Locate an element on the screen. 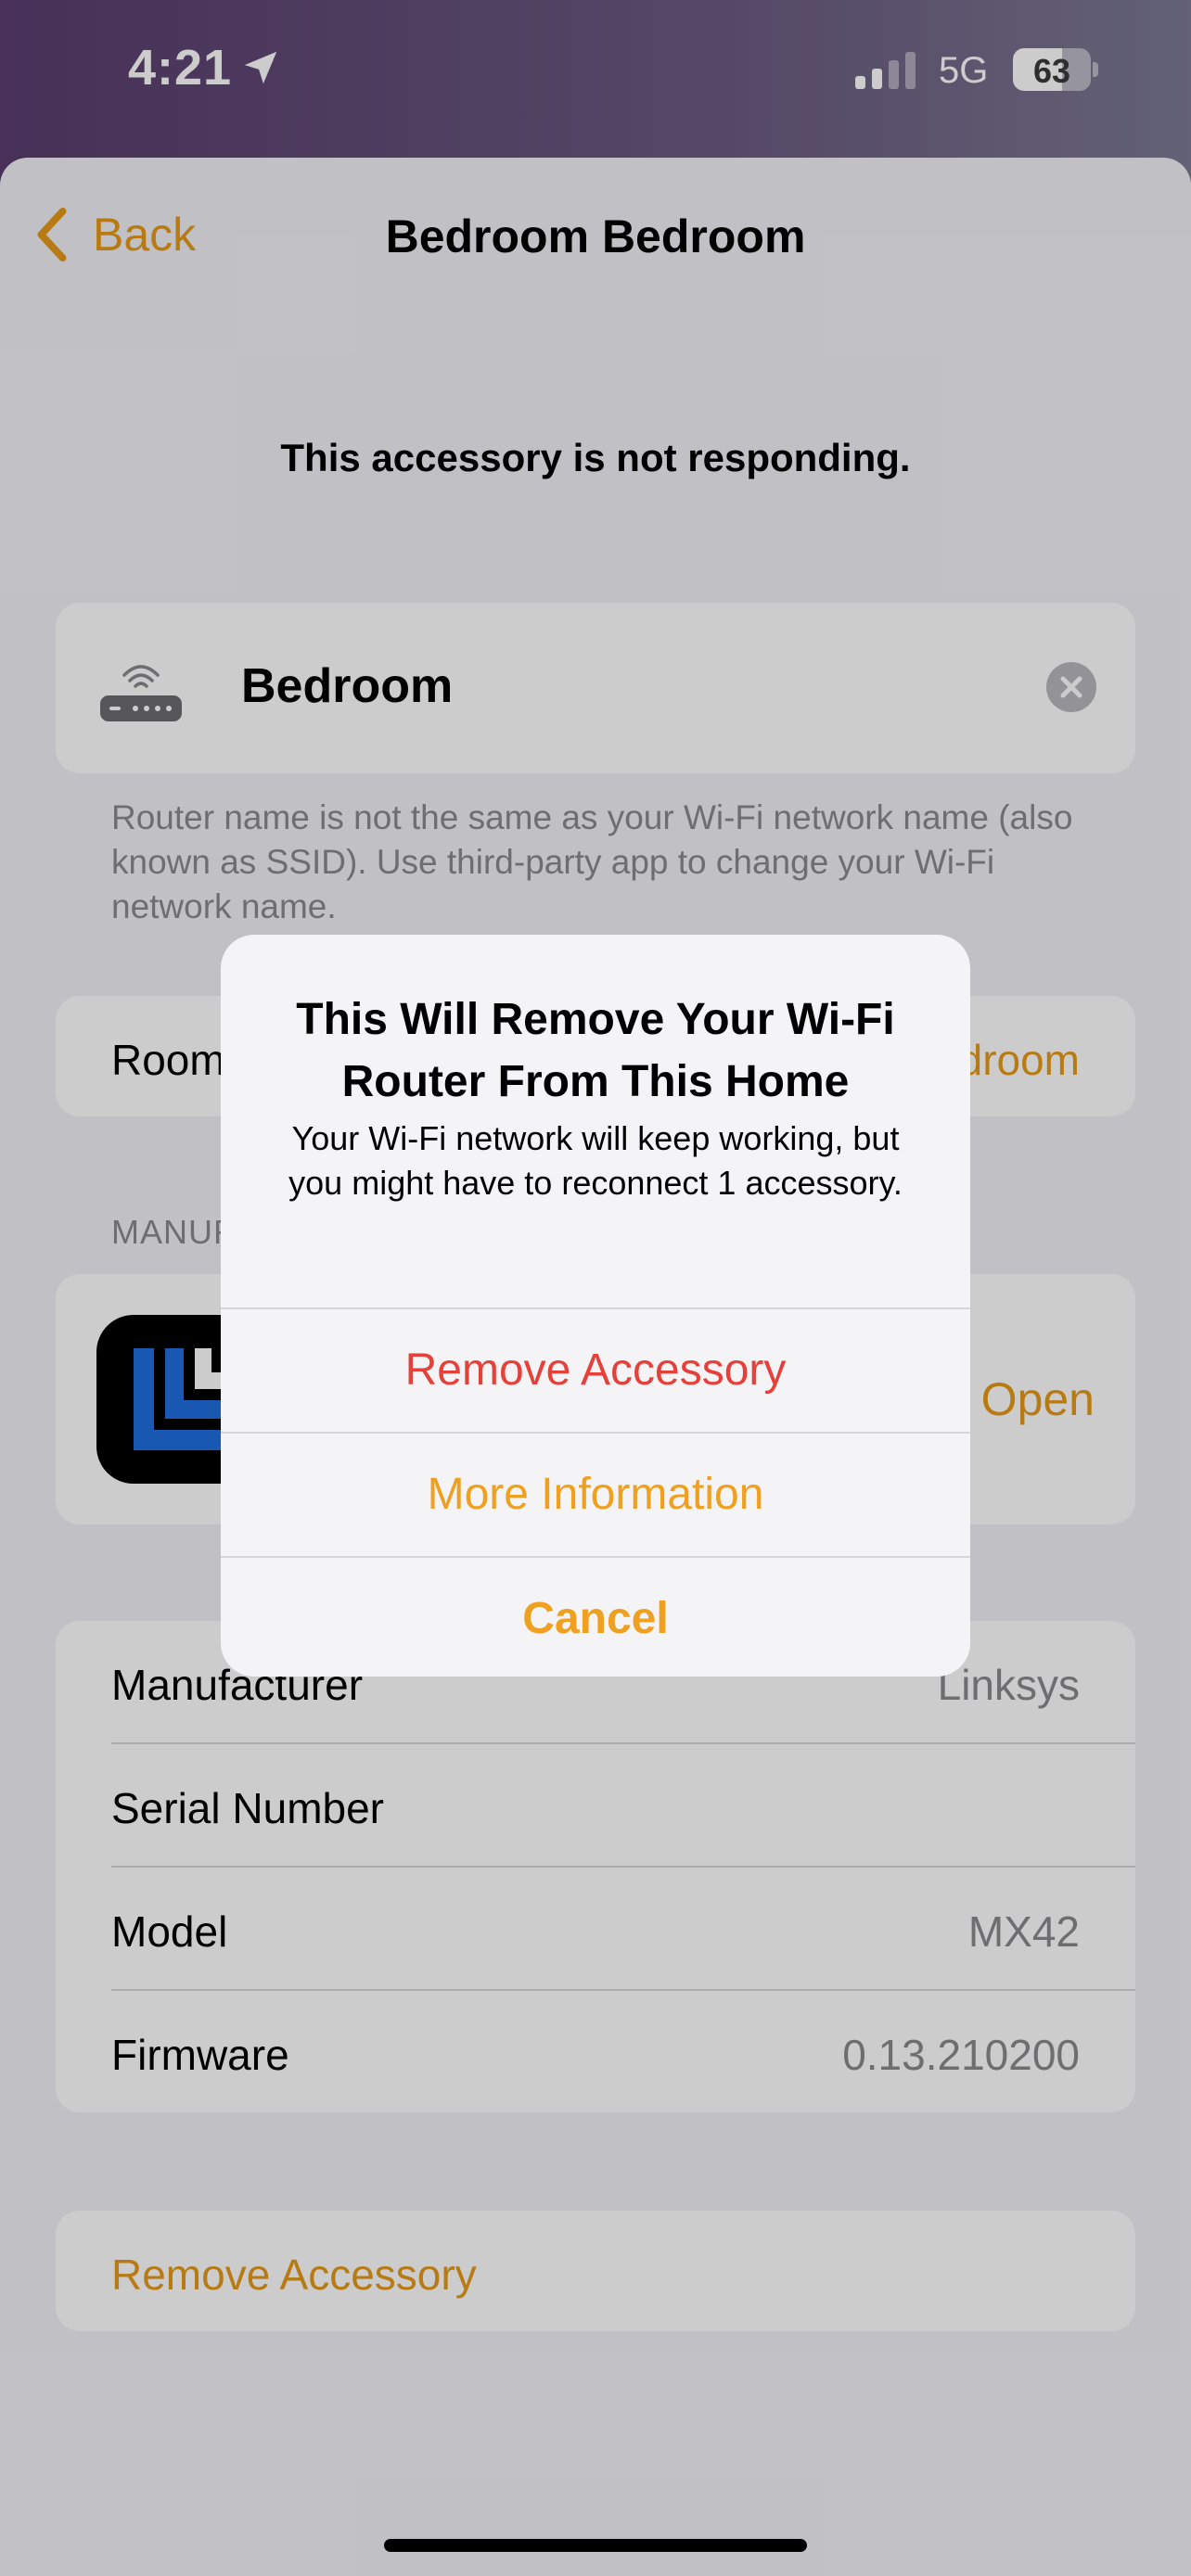  alert-cancel-button: Cancel is located at coordinates (595, 1618).